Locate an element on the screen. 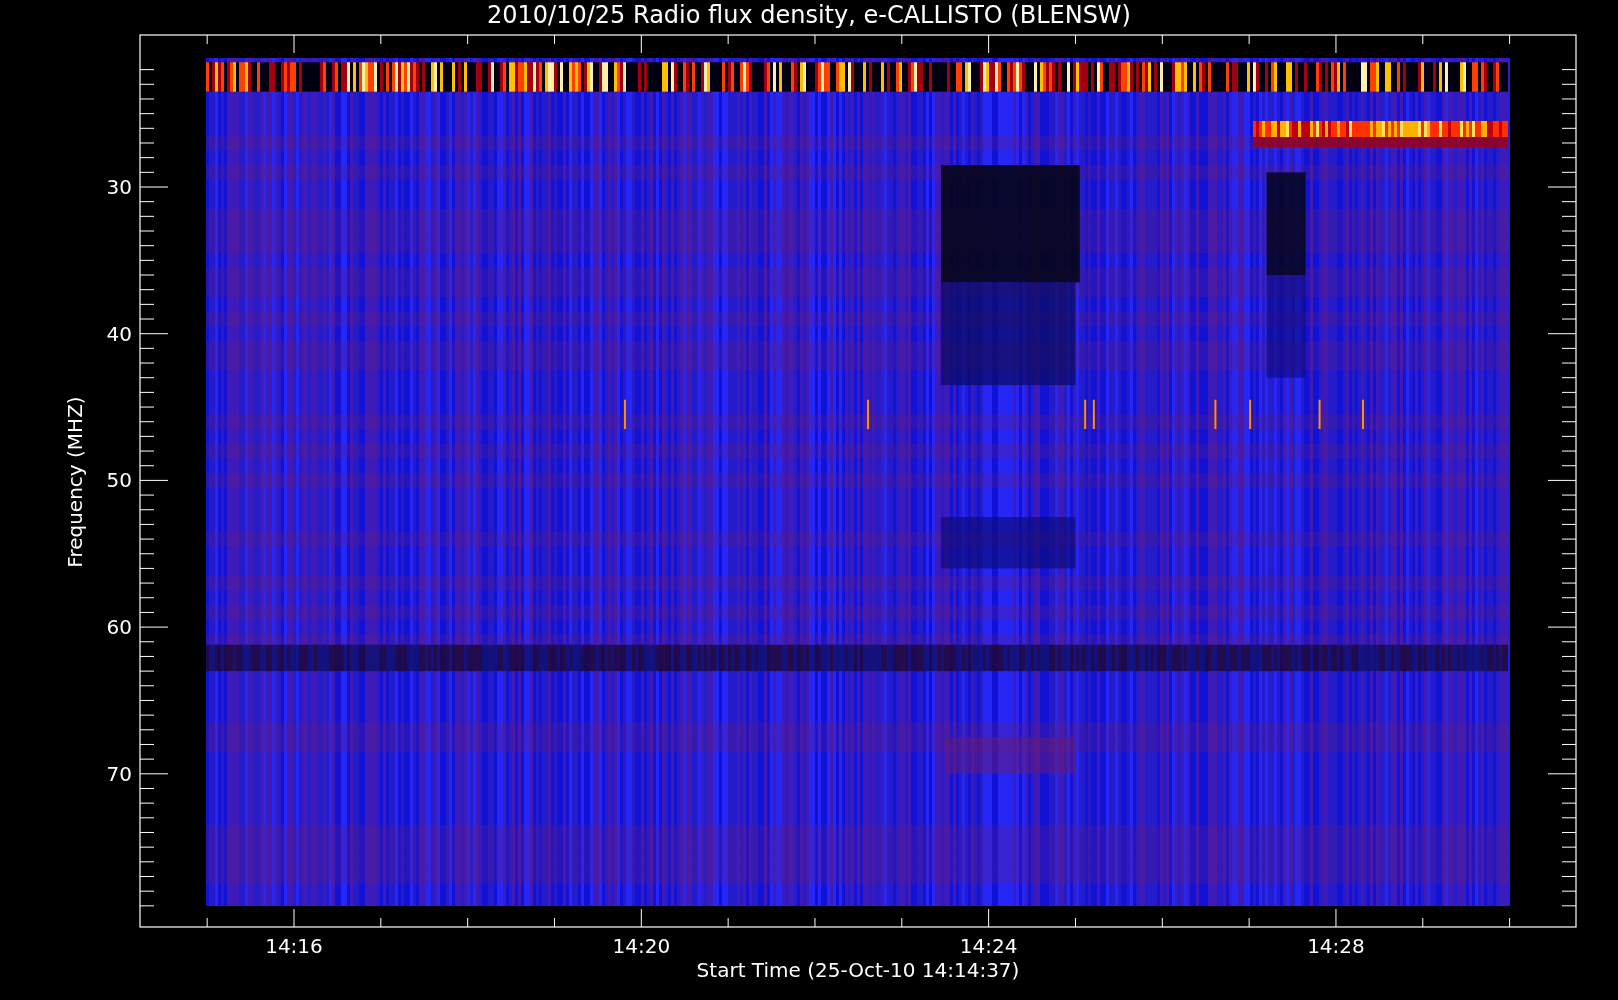  y-tick-label: 50 is located at coordinates (119, 480).